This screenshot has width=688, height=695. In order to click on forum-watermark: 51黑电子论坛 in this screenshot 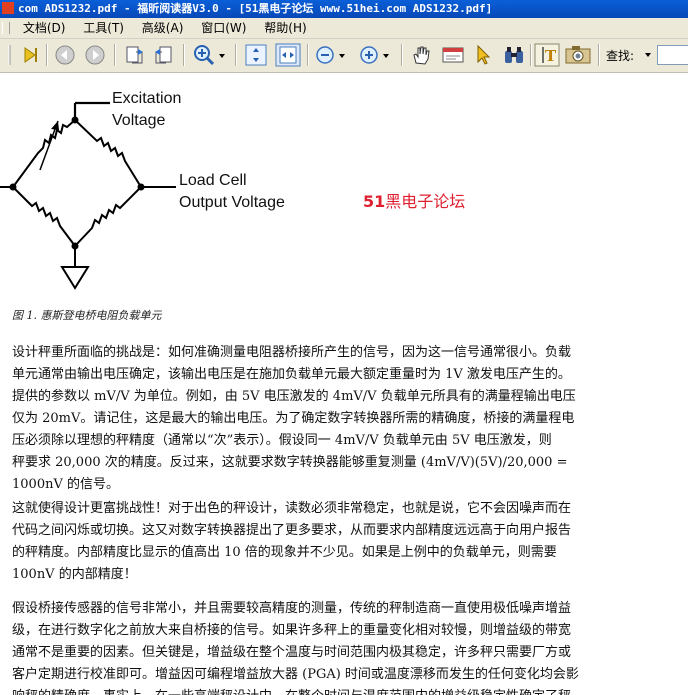, I will do `click(414, 200)`.